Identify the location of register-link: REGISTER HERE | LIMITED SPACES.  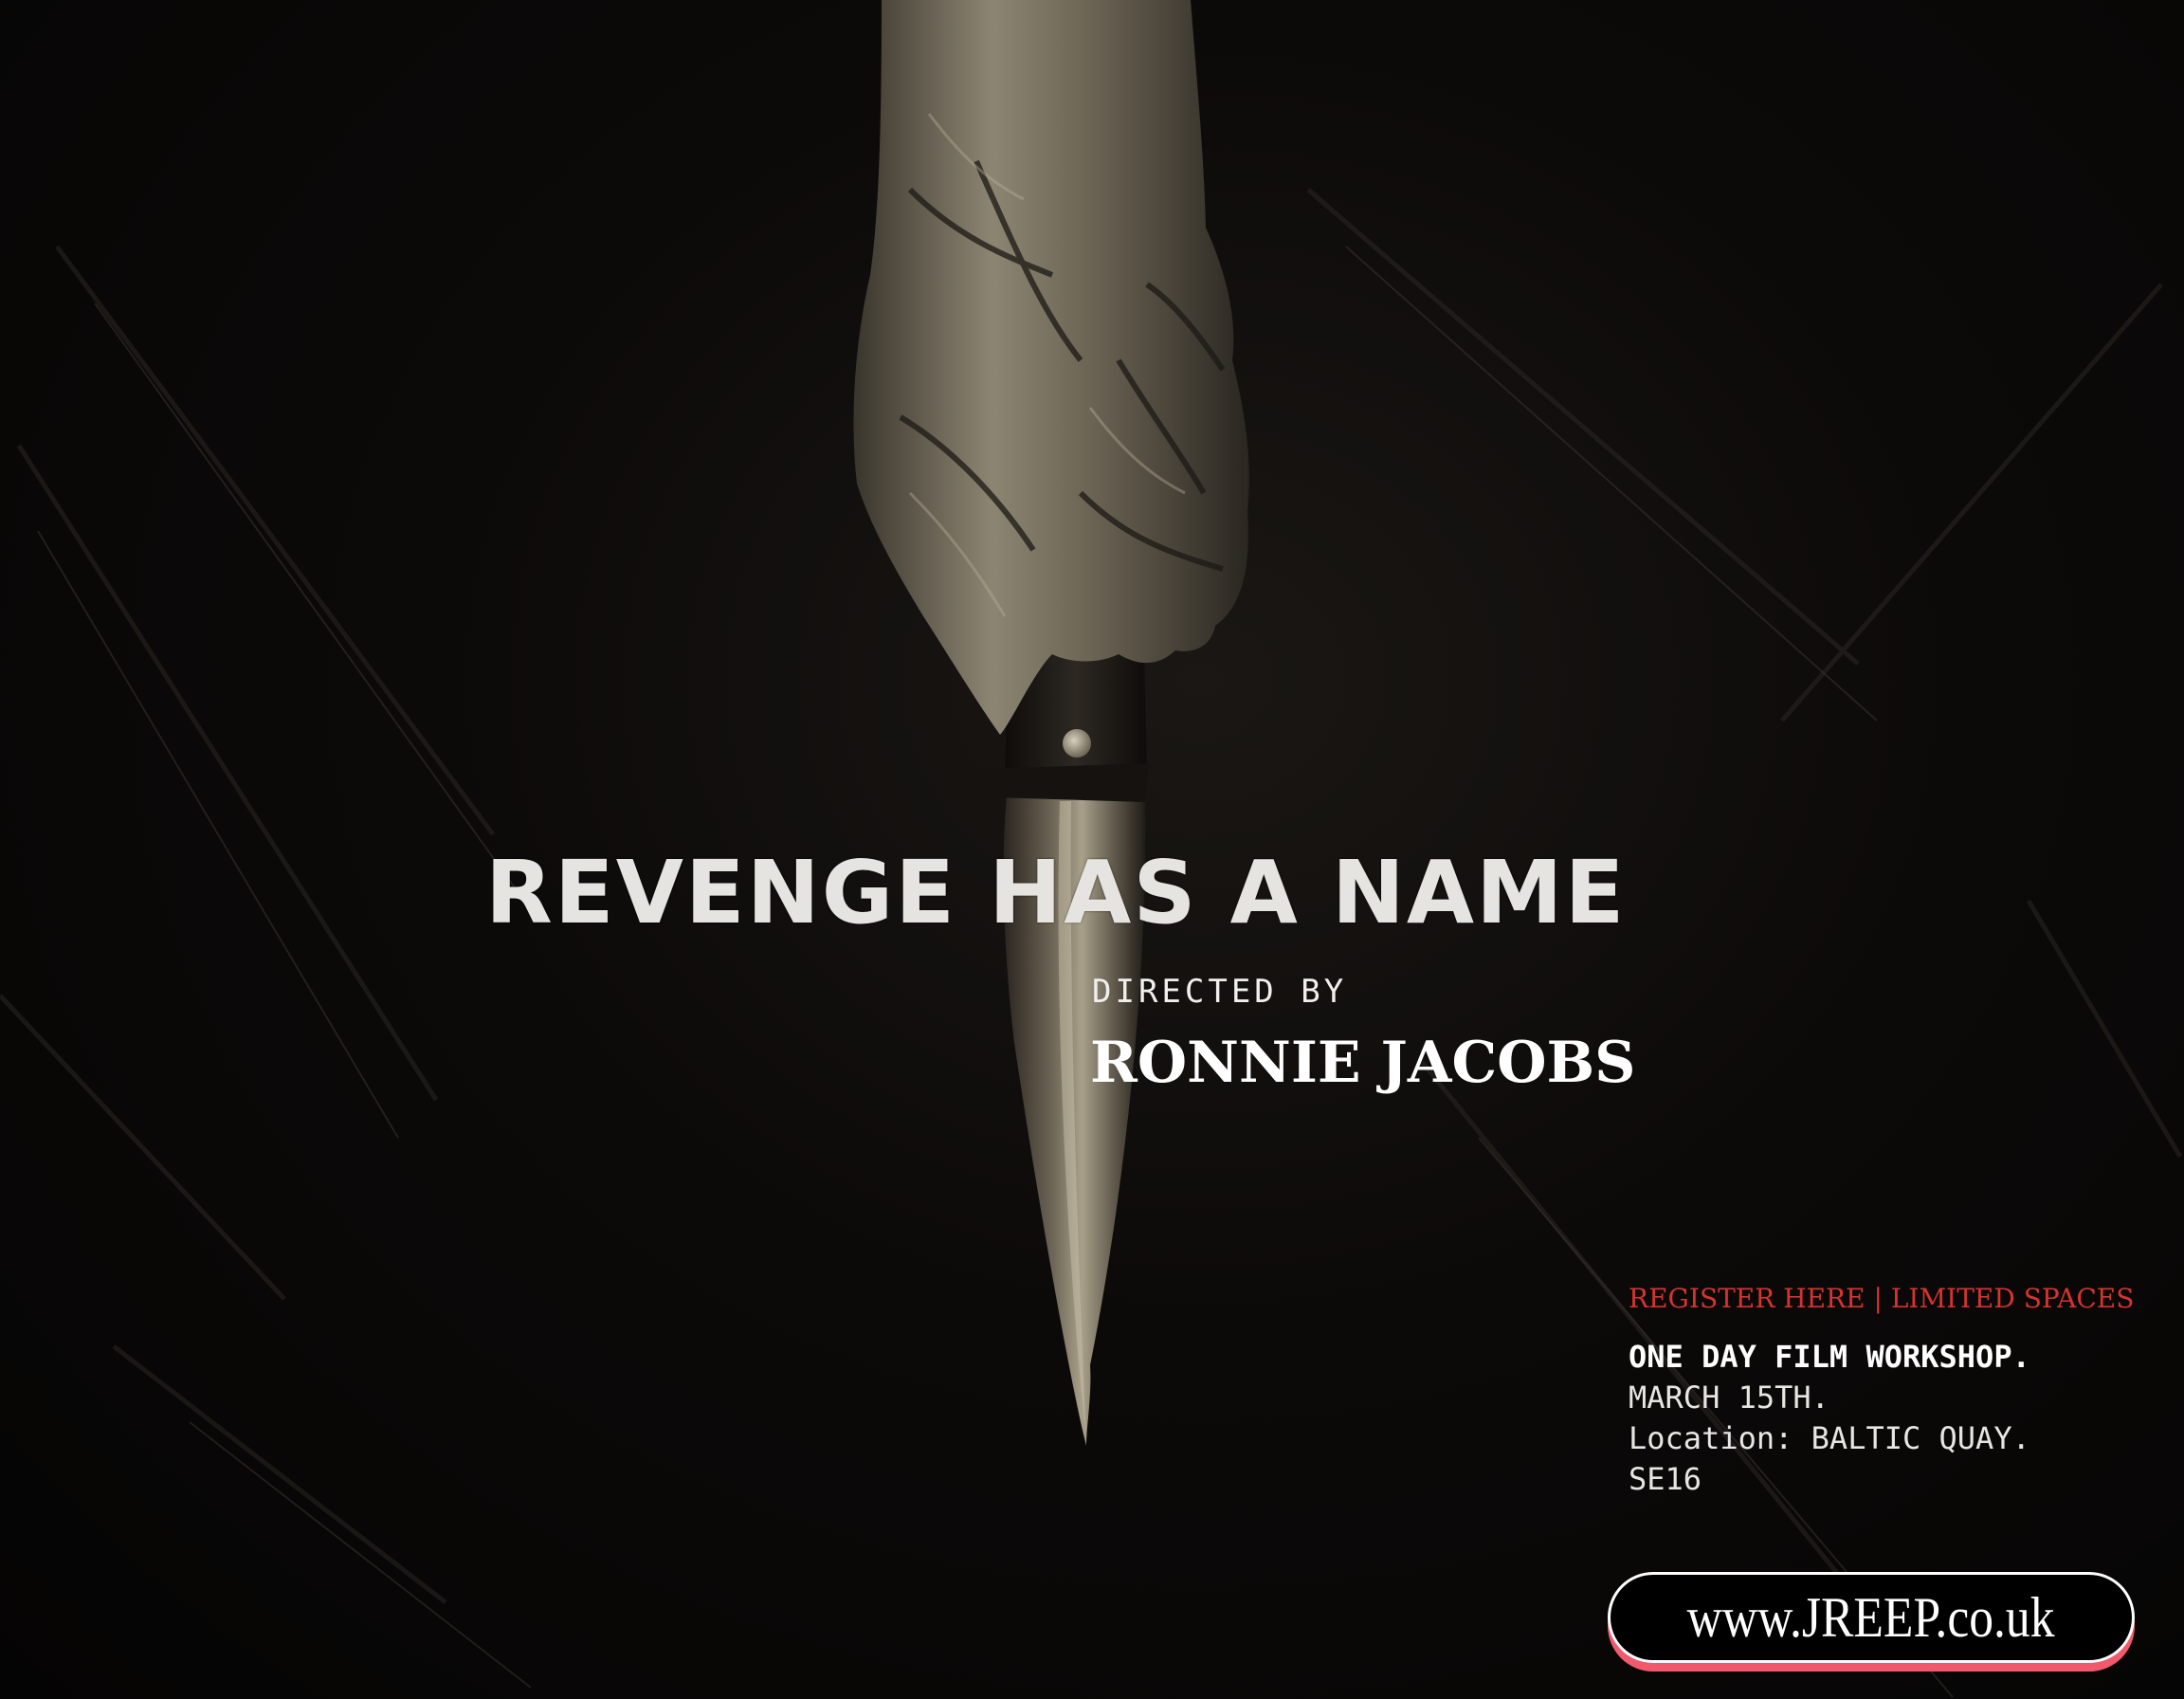
(1881, 1298).